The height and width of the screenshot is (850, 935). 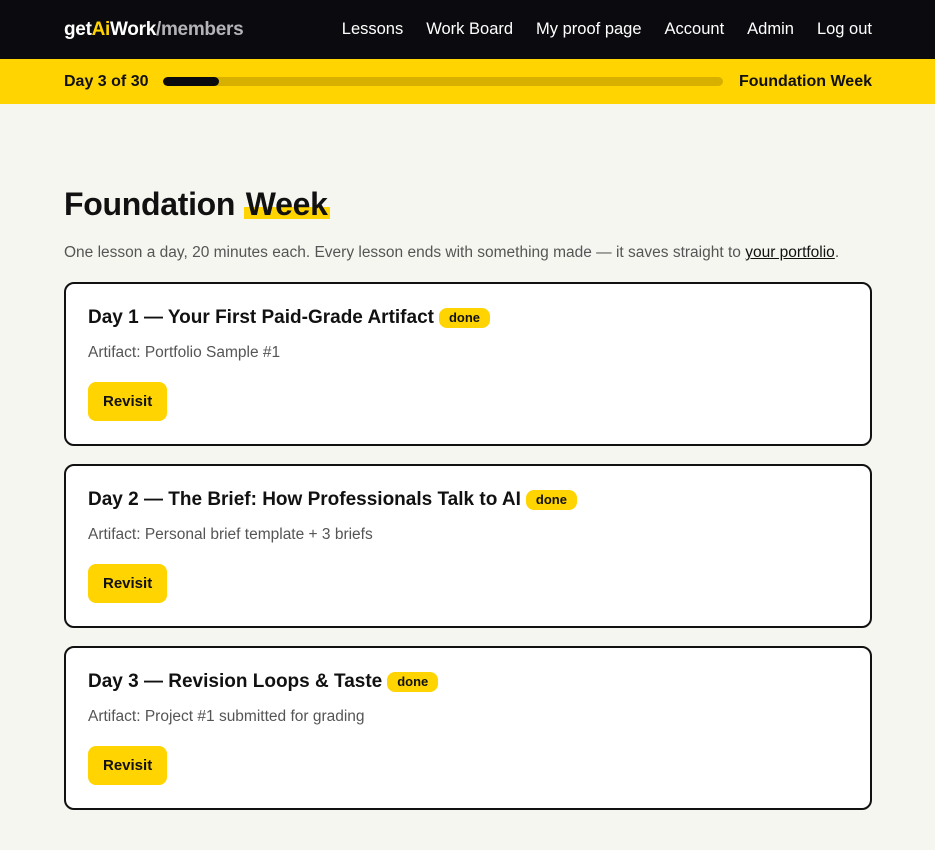 I want to click on brand-logo: getAiWork/members, so click(x=154, y=29).